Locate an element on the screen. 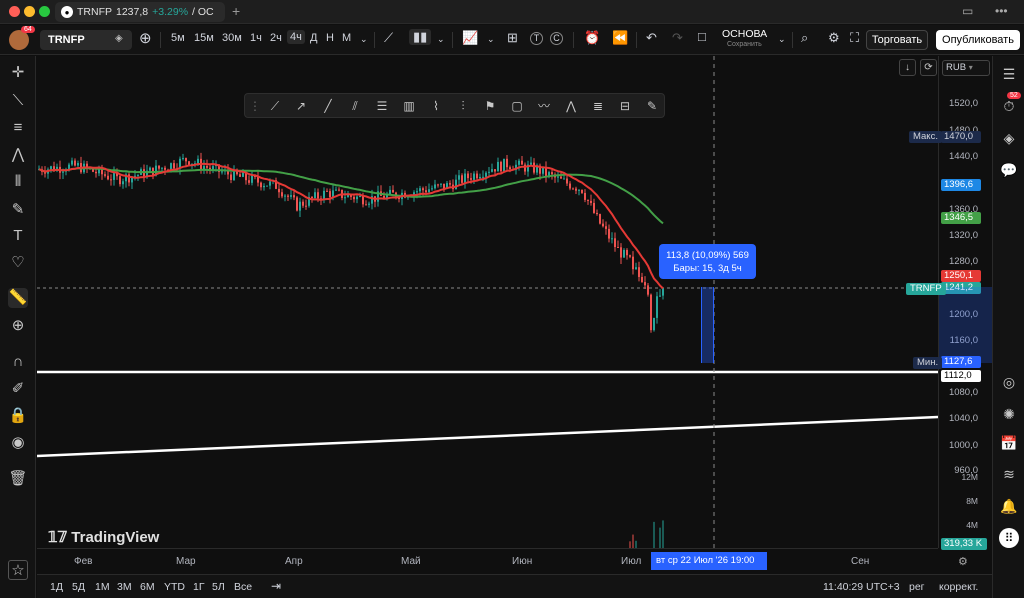 Image resolution: width=1024 pixels, height=598 pixels. broadcast-icon: ≋ is located at coordinates (1009, 474).